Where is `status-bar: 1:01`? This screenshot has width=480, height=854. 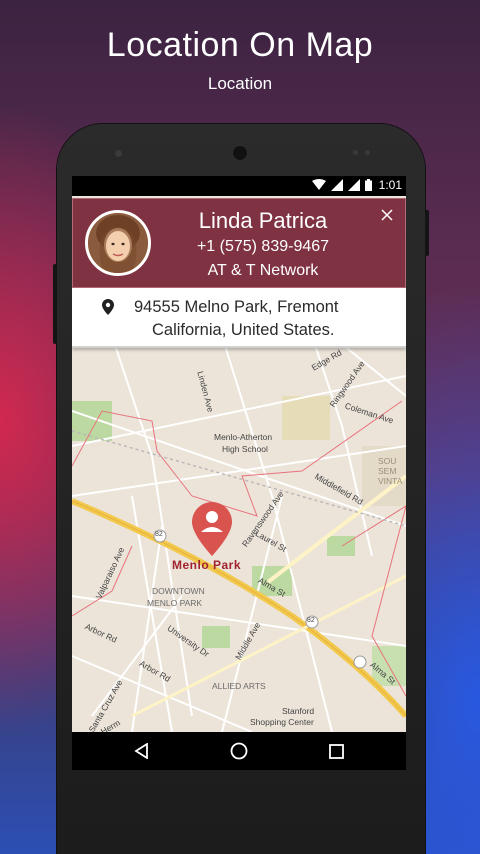 status-bar: 1:01 is located at coordinates (239, 186).